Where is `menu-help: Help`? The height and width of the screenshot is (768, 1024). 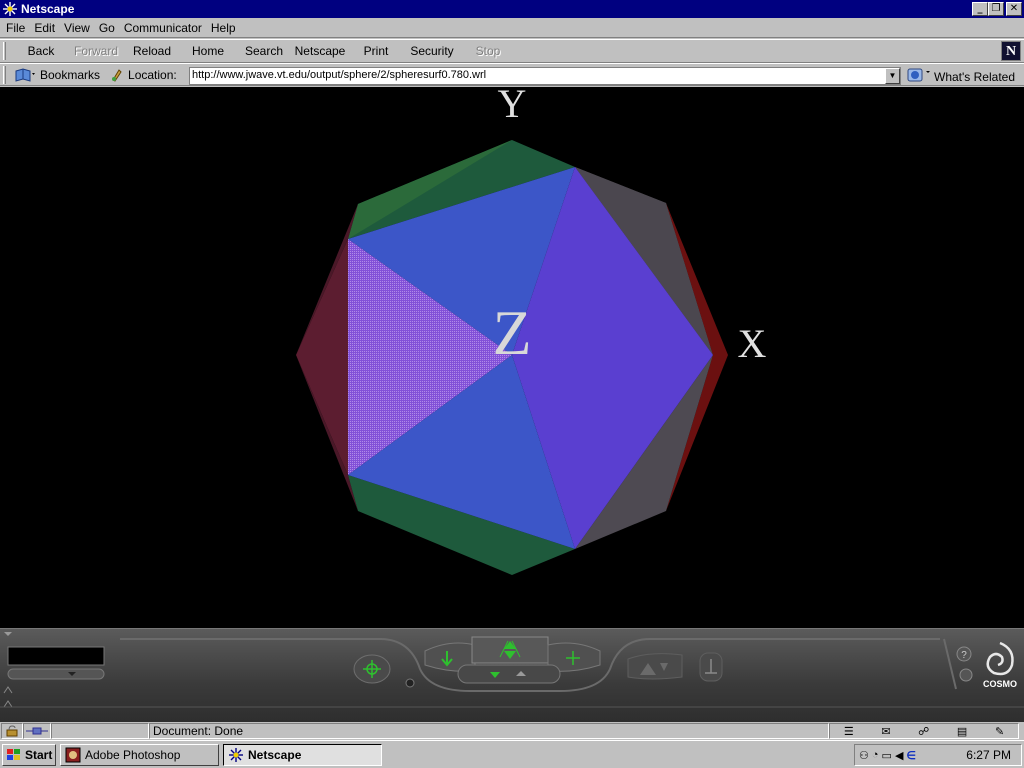
menu-help: Help is located at coordinates (223, 28).